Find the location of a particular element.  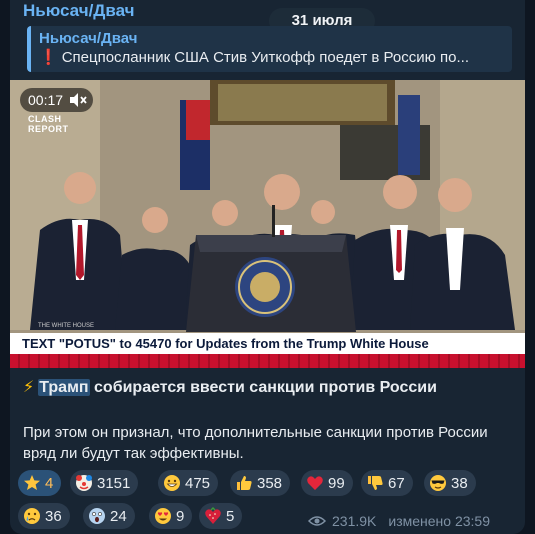

channel-name: Ньюсач/Двач is located at coordinates (79, 11).